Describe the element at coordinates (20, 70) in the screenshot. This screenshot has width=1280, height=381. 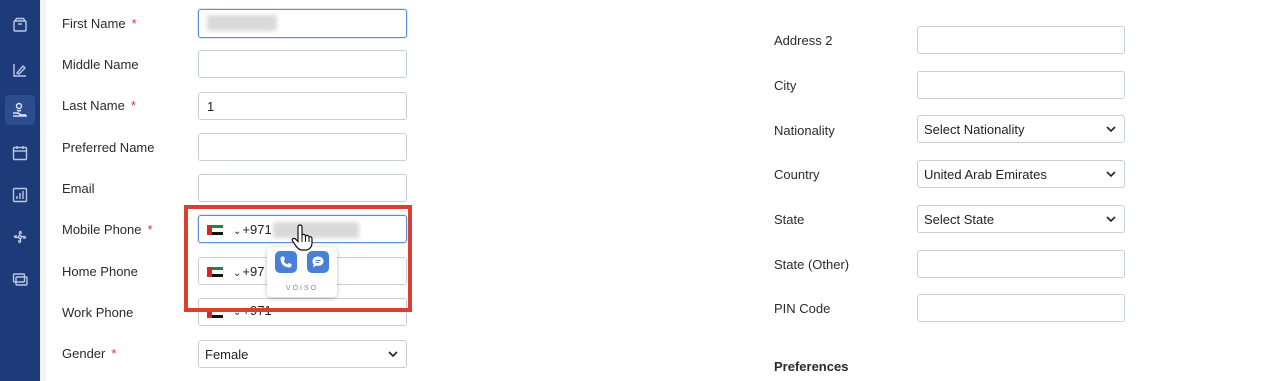
I see `chart-edit-icon` at that location.